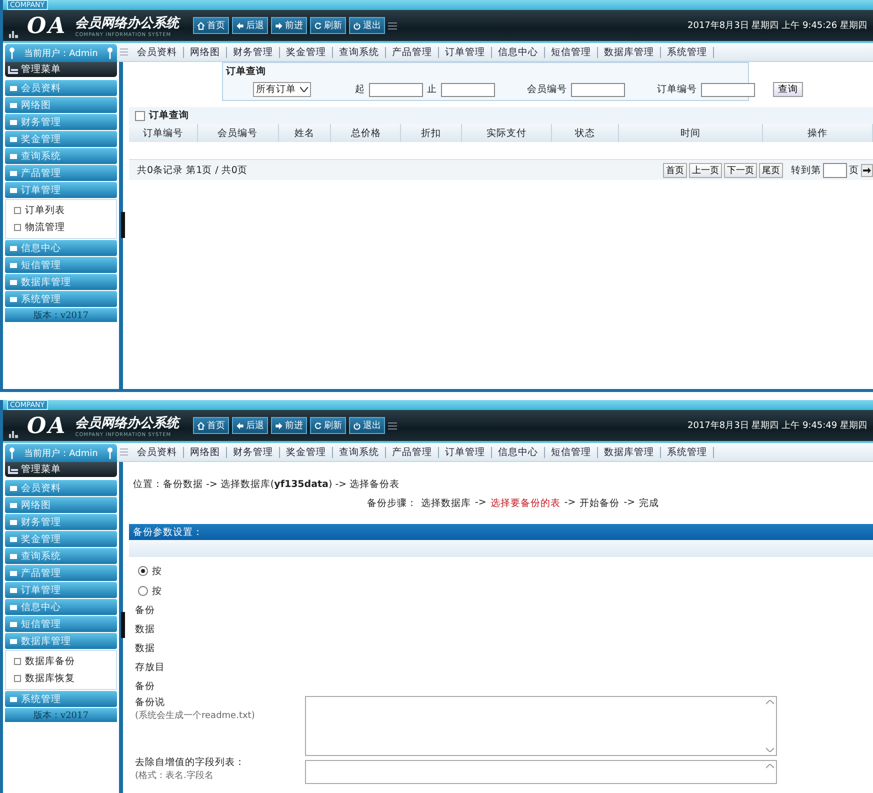  Describe the element at coordinates (740, 170) in the screenshot. I see `pager-button: 下一页` at that location.